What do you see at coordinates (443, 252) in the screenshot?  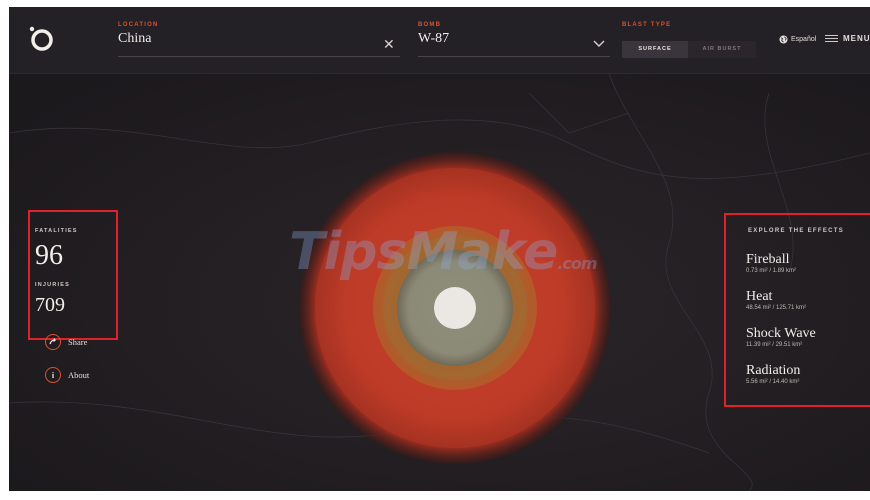 I see `watermark-logo: TipsMake.com` at bounding box center [443, 252].